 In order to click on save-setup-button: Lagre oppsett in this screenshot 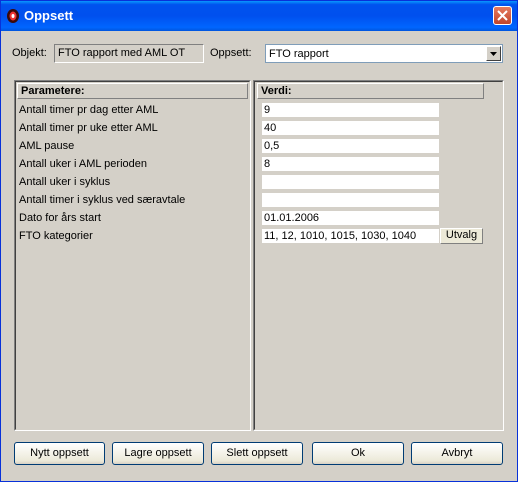, I will do `click(158, 453)`.